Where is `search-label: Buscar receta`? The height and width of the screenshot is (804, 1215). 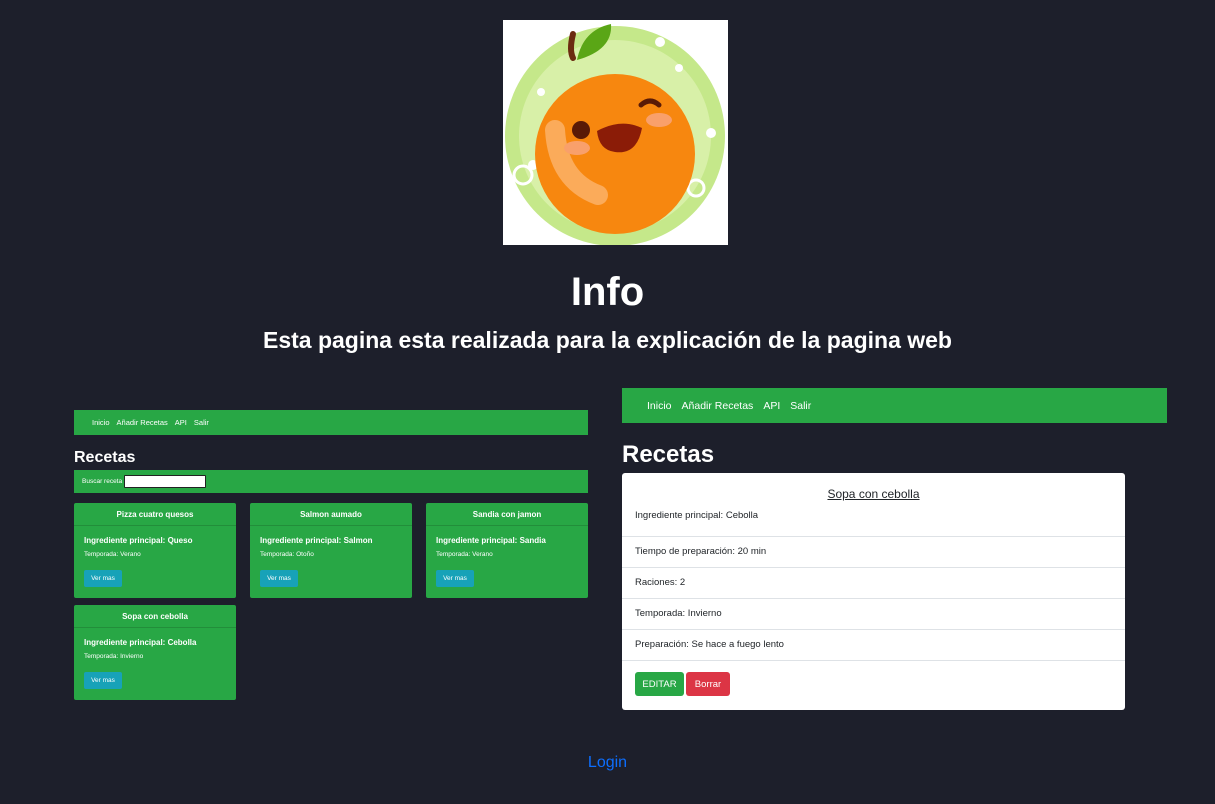 search-label: Buscar receta is located at coordinates (102, 481).